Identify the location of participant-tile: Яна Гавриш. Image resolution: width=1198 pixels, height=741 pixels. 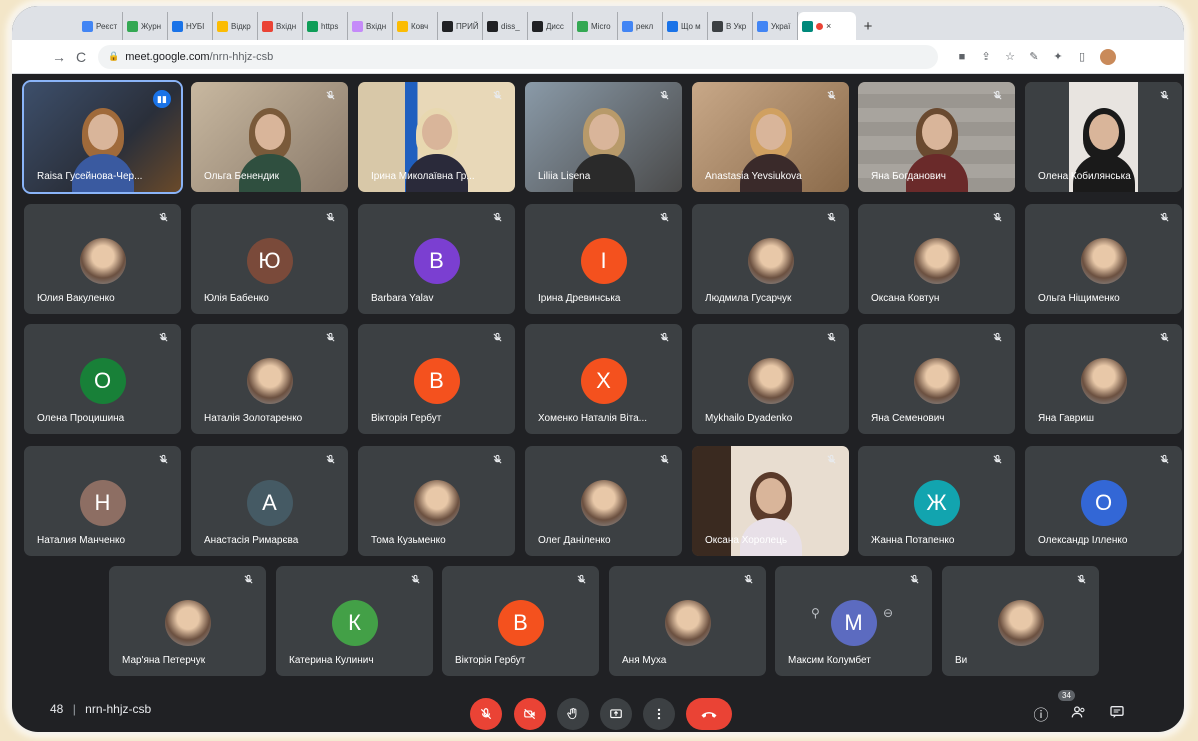
(1103, 379).